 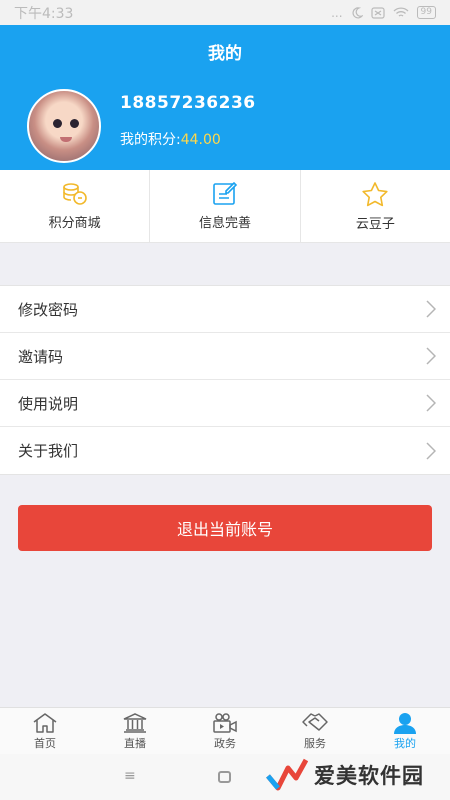 What do you see at coordinates (377, 12) in the screenshot?
I see `no-sim-icon` at bounding box center [377, 12].